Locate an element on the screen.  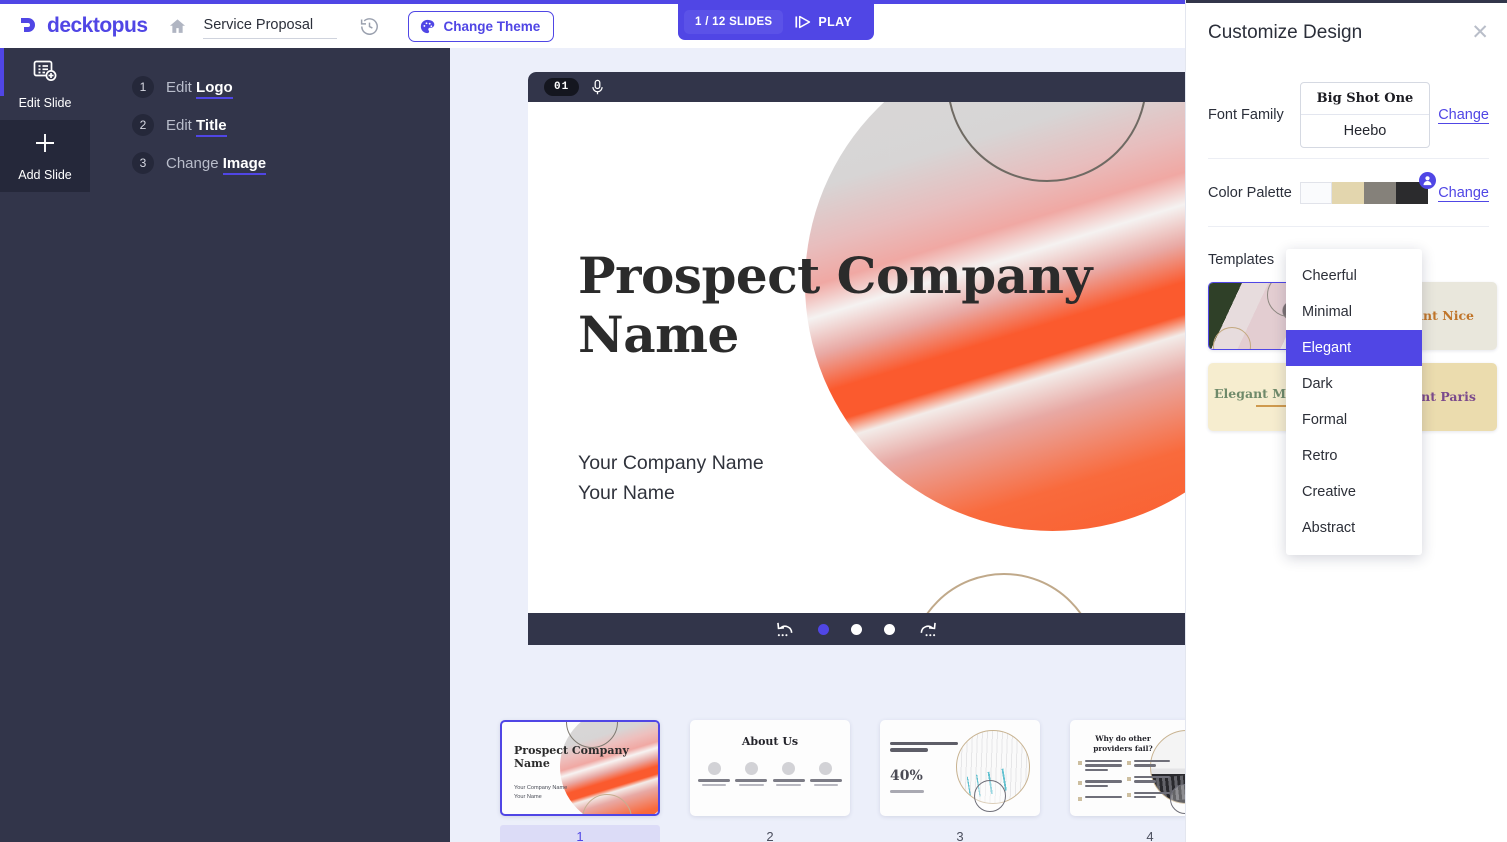
rail-item-edit-slide: Edit Slide is located at coordinates (45, 84).